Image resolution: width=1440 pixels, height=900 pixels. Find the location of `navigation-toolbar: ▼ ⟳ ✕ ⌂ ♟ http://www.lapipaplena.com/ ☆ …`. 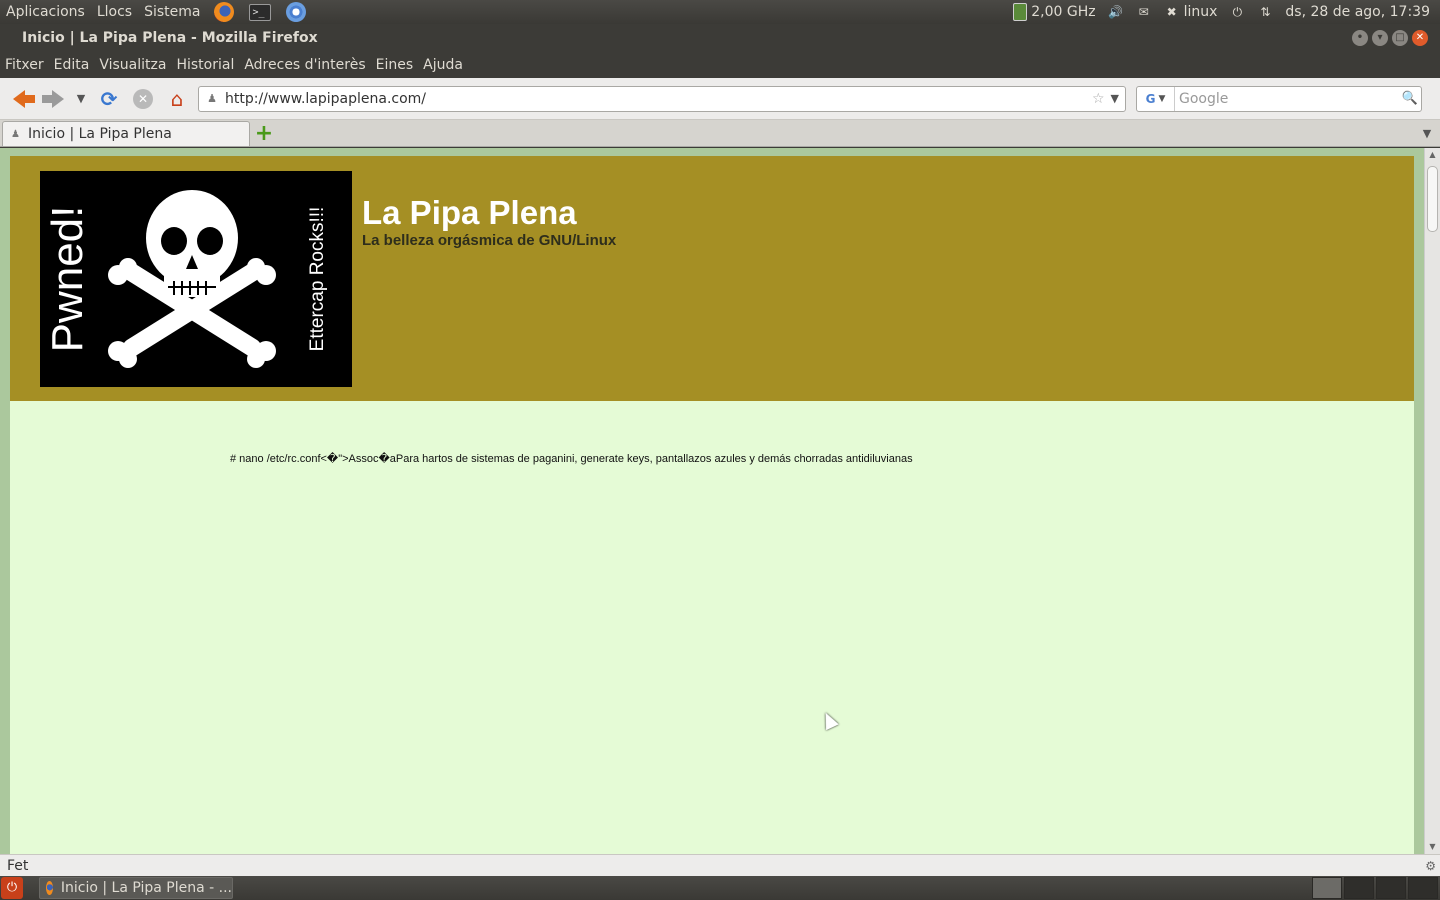

navigation-toolbar: ▼ ⟳ ✕ ⌂ ♟ http://www.lapipaplena.com/ ☆ … is located at coordinates (720, 99).